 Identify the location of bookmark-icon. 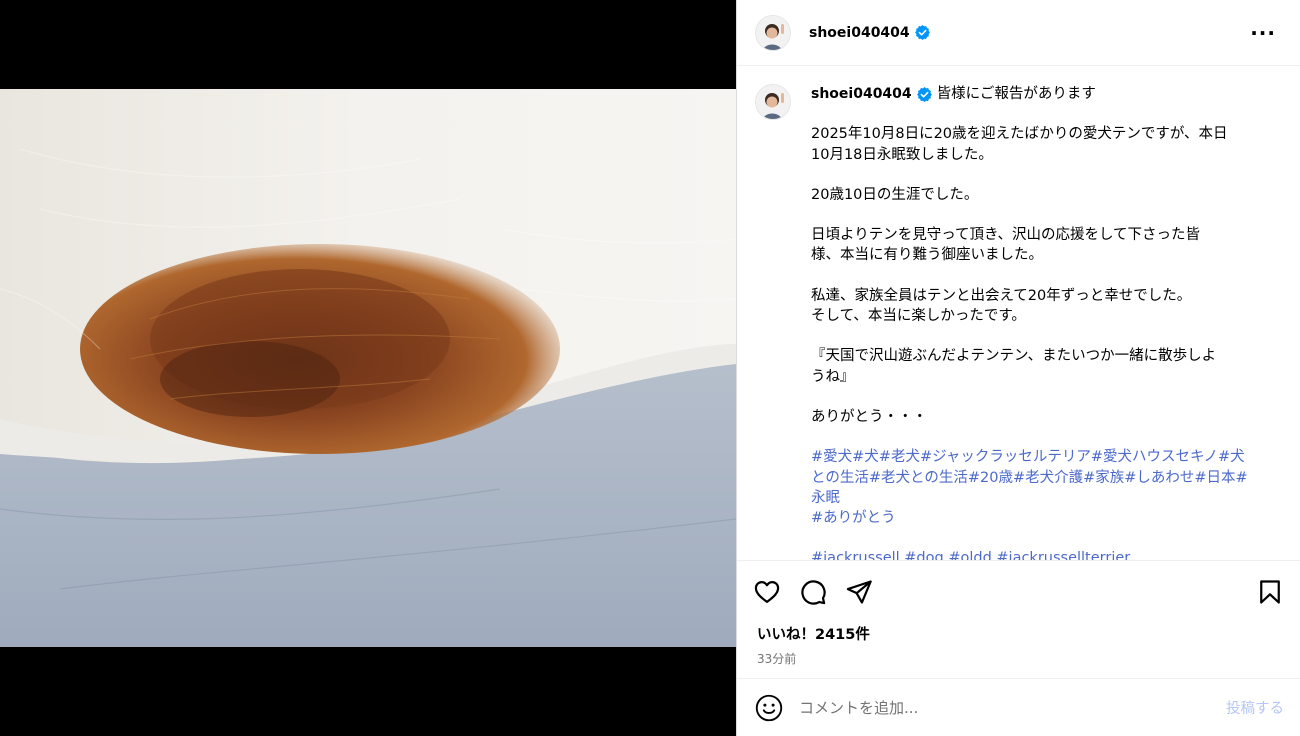
(1270, 592).